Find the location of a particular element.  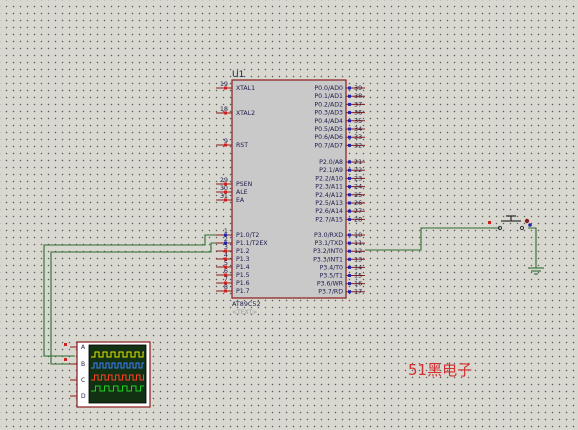

pin-label: XTAL2 is located at coordinates (245, 113).